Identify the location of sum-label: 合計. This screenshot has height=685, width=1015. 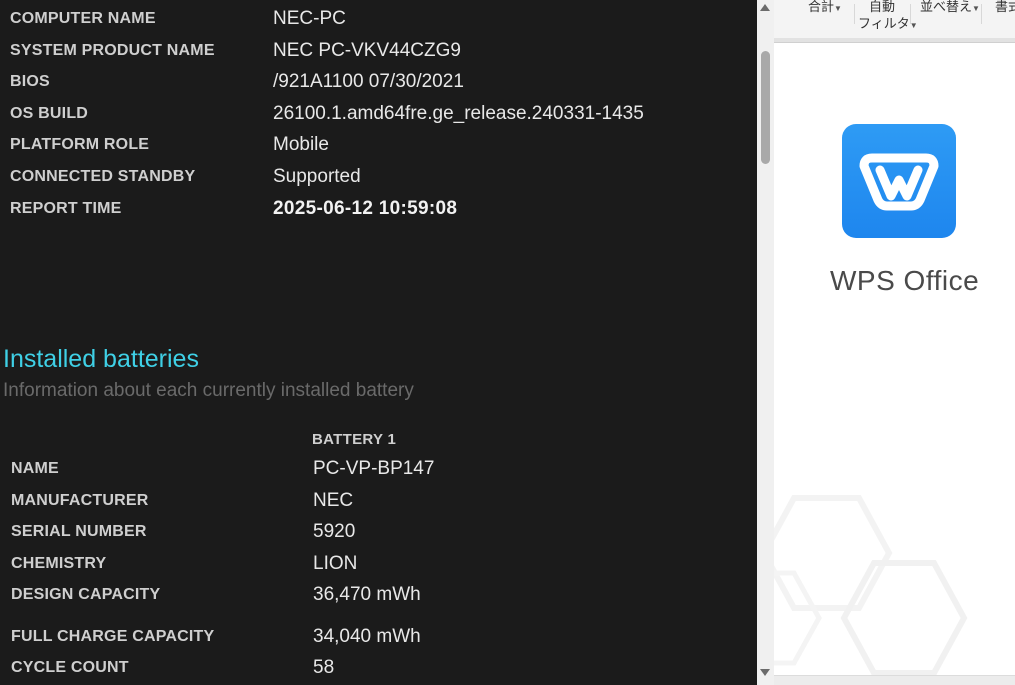
(821, 7).